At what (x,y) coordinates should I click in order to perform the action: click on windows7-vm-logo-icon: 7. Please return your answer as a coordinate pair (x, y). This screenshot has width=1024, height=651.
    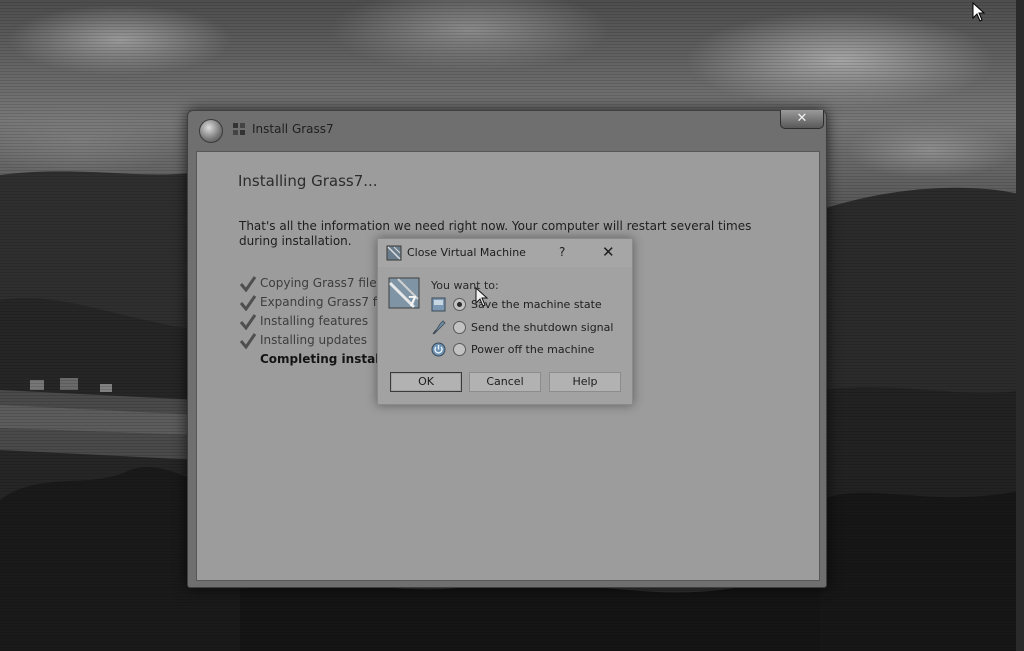
    Looking at the image, I should click on (404, 293).